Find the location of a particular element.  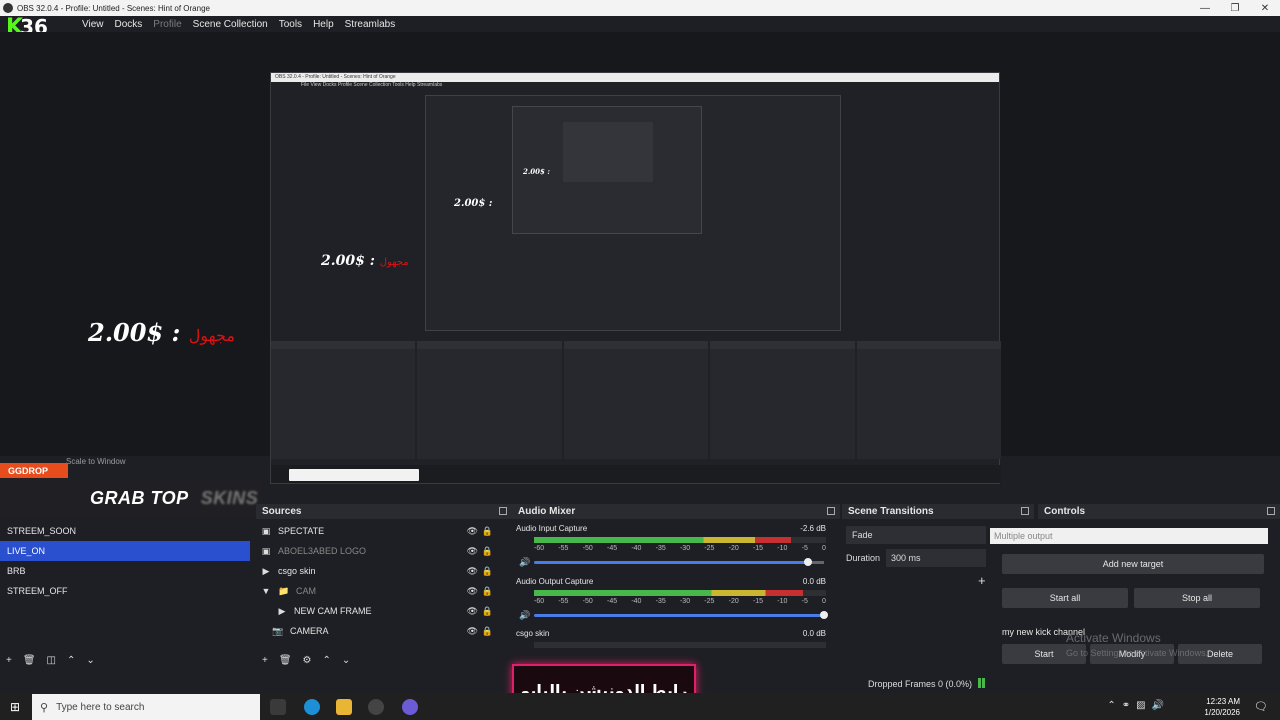

scale-tick: -25 is located at coordinates (709, 601).